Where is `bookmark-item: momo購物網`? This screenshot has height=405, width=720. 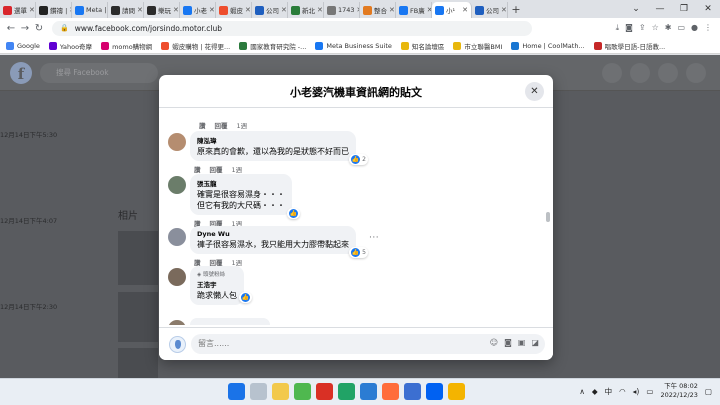 bookmark-item: momo購物網 is located at coordinates (126, 46).